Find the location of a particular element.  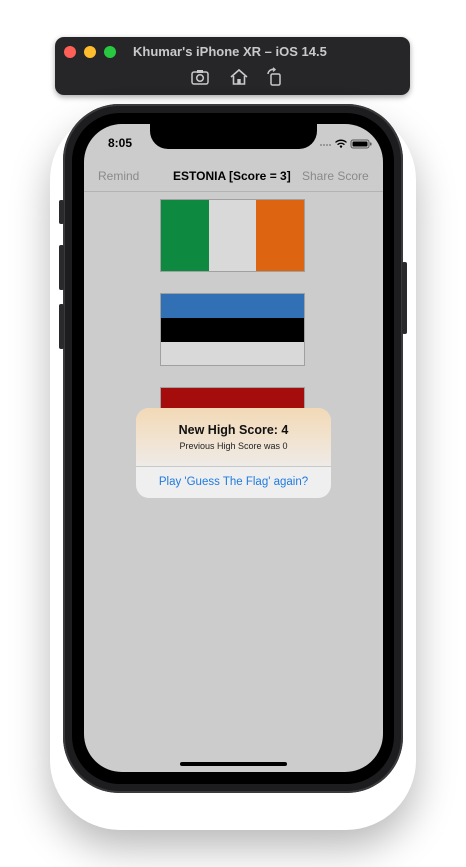

share-score-button: Share Score is located at coordinates (335, 176).